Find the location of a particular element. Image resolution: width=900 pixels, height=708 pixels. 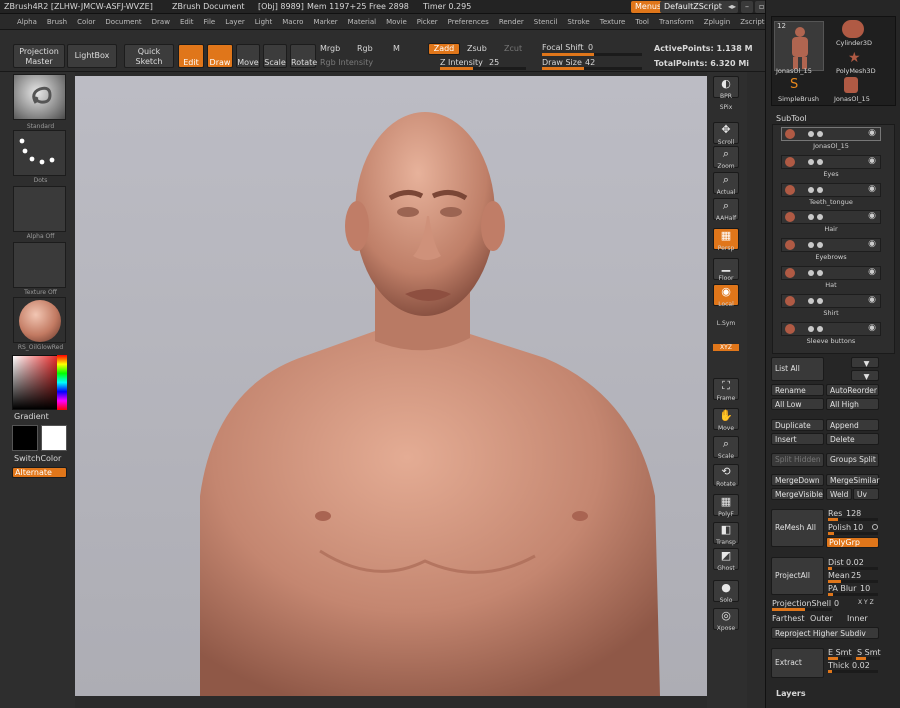

draw-size-slider is located at coordinates (592, 68).